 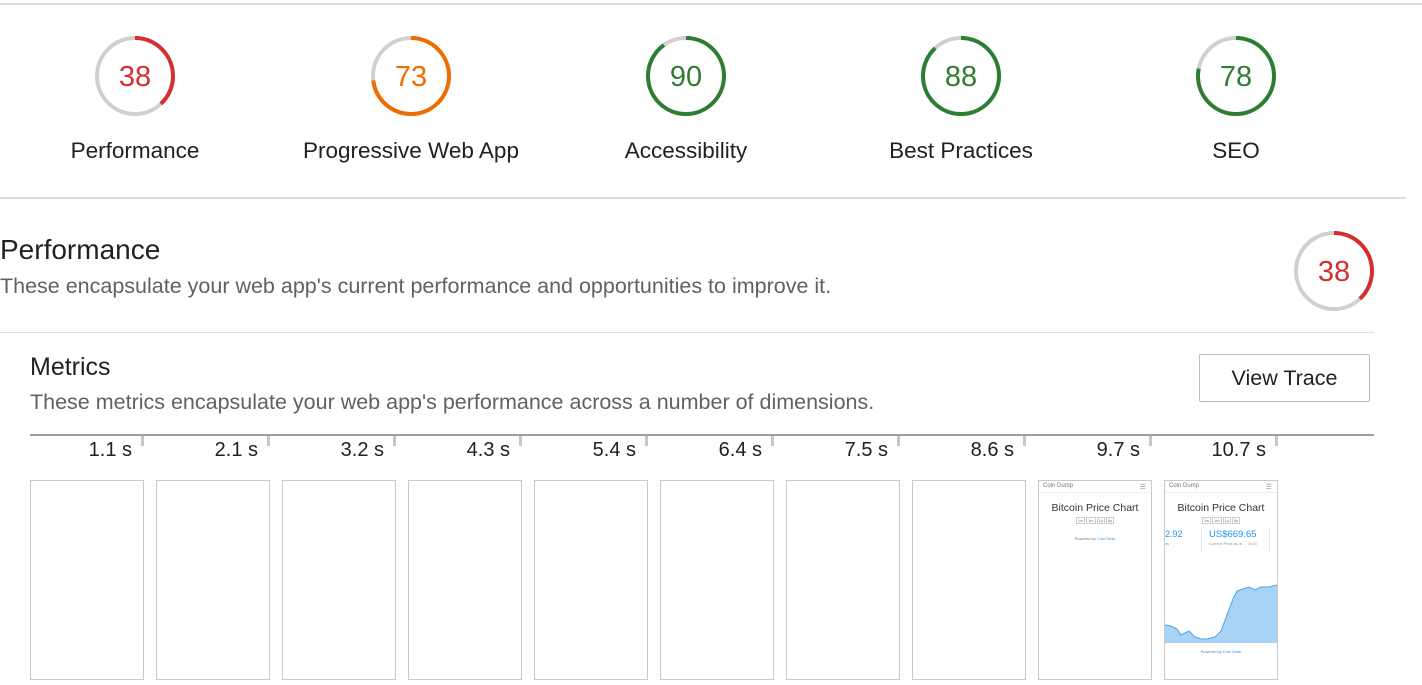 I want to click on gauge-best-practices-score: 88, so click(x=961, y=77).